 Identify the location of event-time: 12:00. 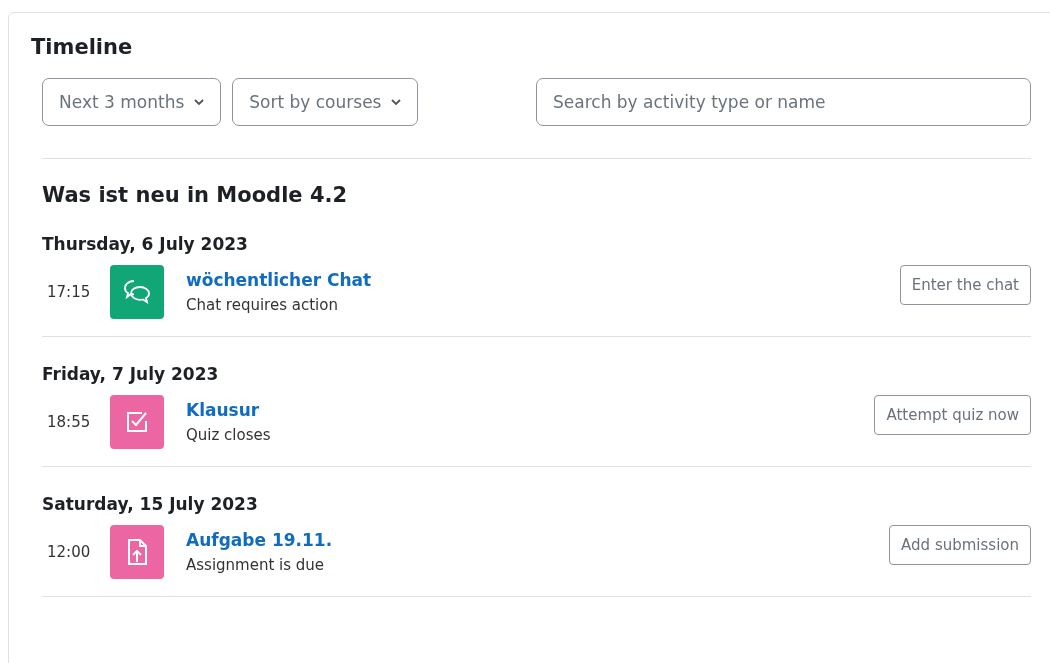
(69, 552).